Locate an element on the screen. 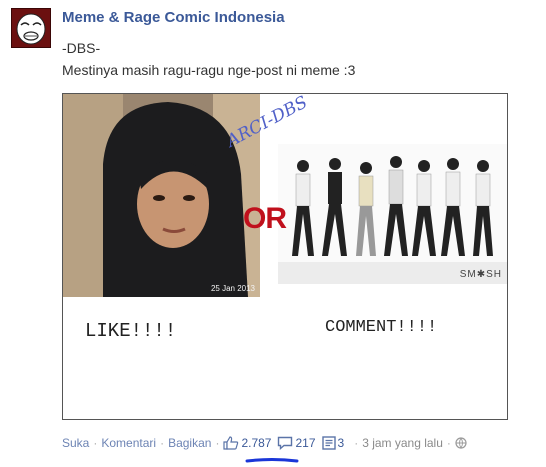 This screenshot has width=546, height=467. page-avatar is located at coordinates (31, 28).